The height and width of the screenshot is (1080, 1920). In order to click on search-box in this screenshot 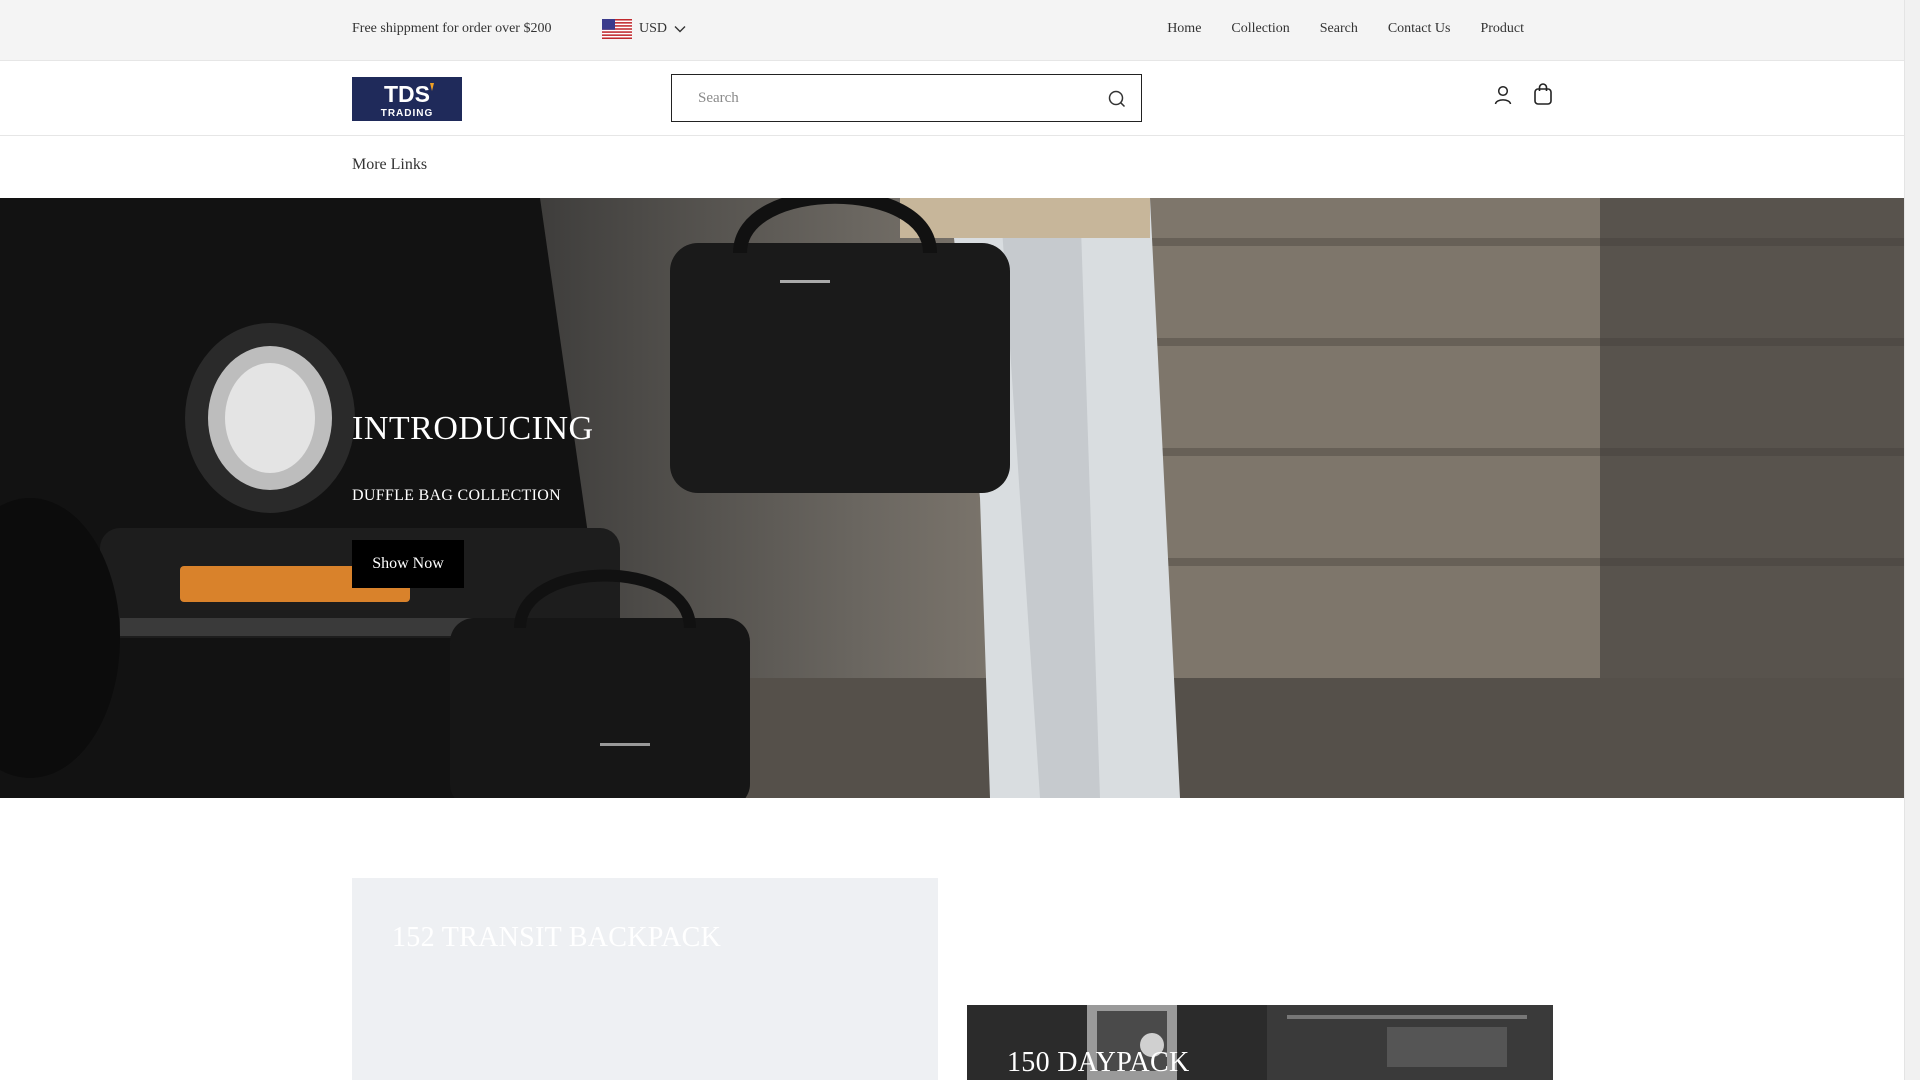, I will do `click(906, 98)`.